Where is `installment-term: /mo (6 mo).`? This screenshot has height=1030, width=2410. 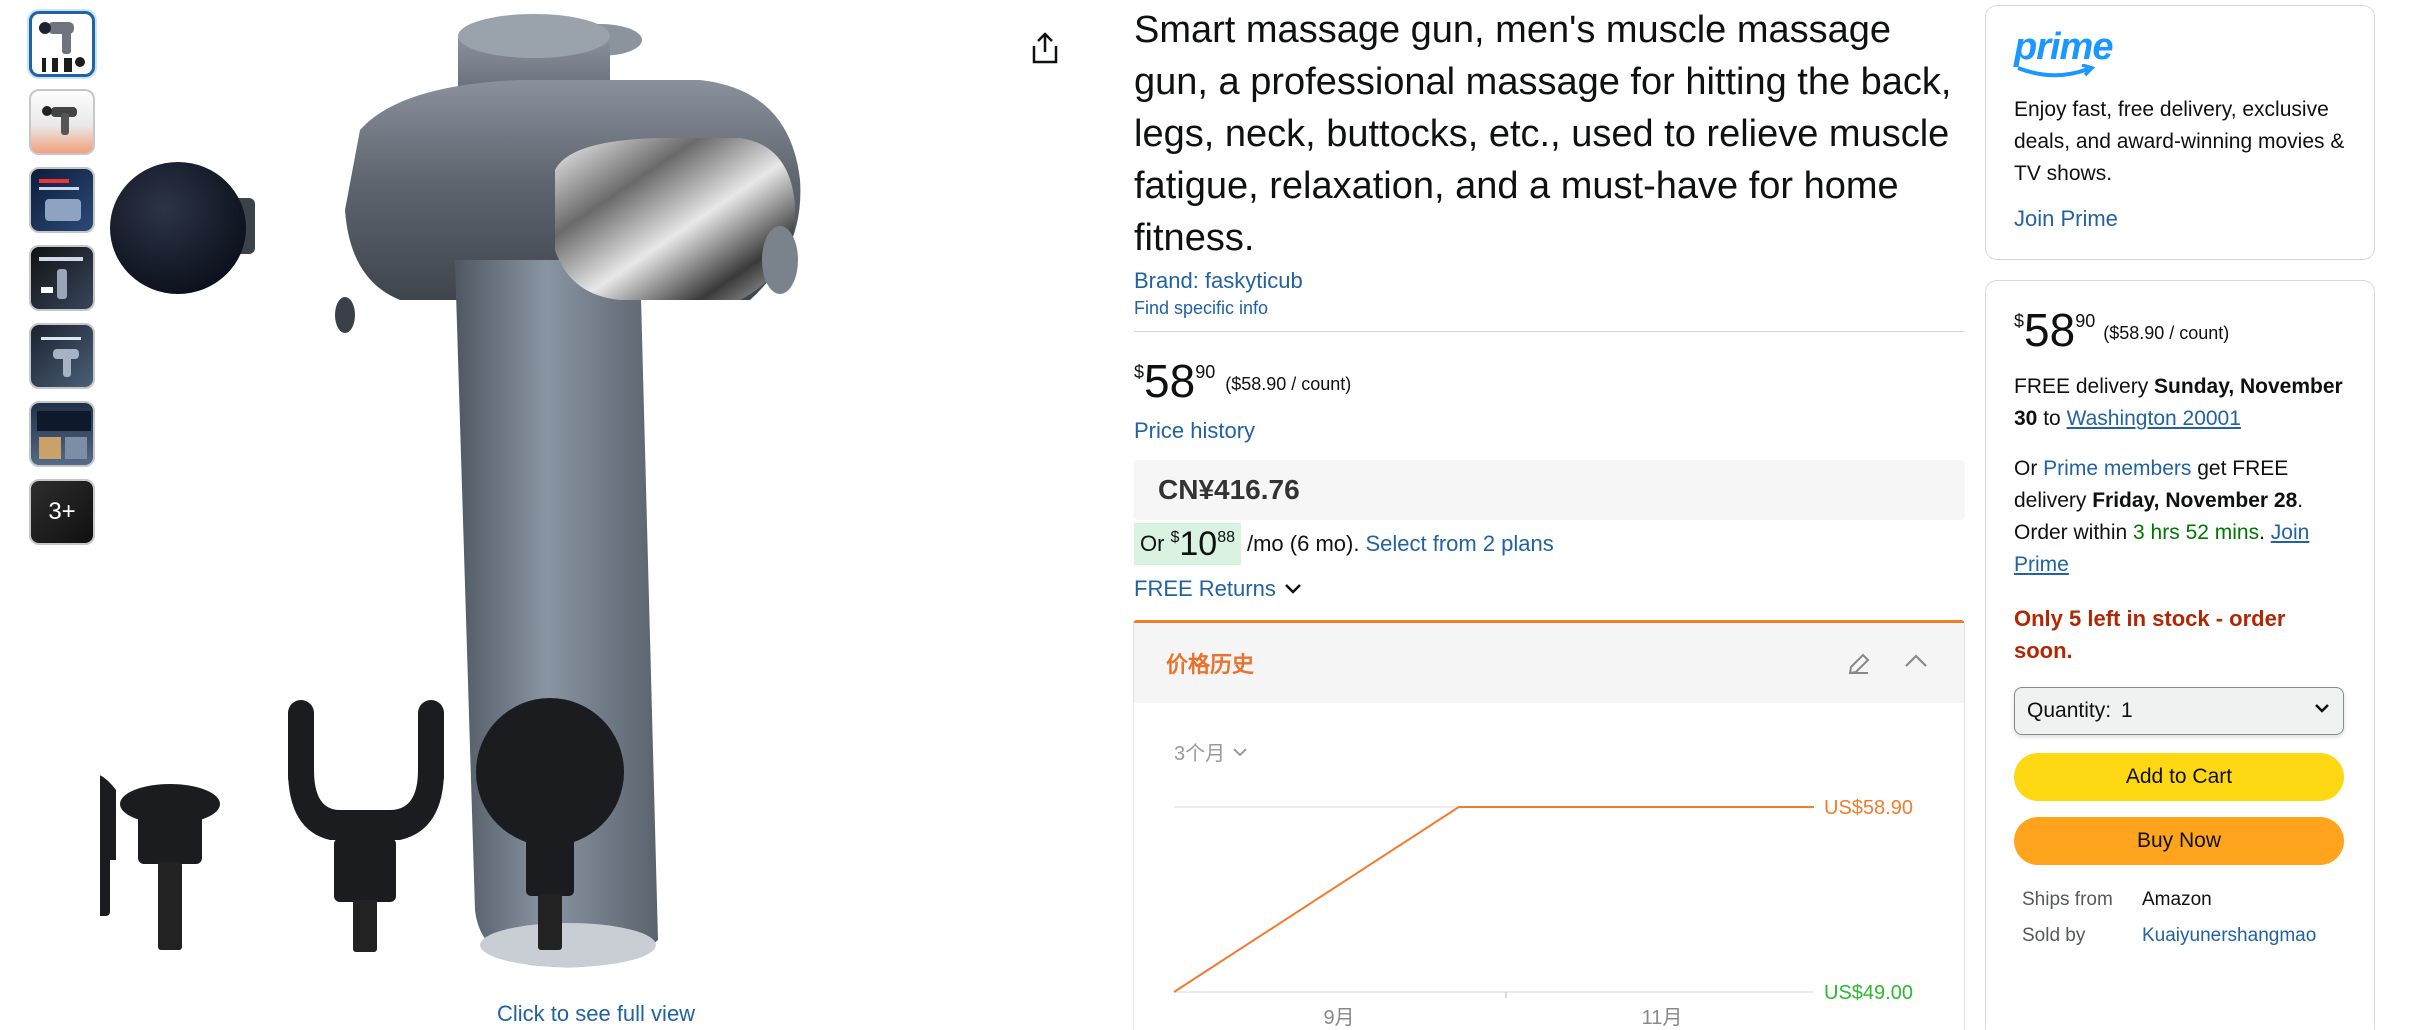
installment-term: /mo (6 mo). is located at coordinates (1303, 543).